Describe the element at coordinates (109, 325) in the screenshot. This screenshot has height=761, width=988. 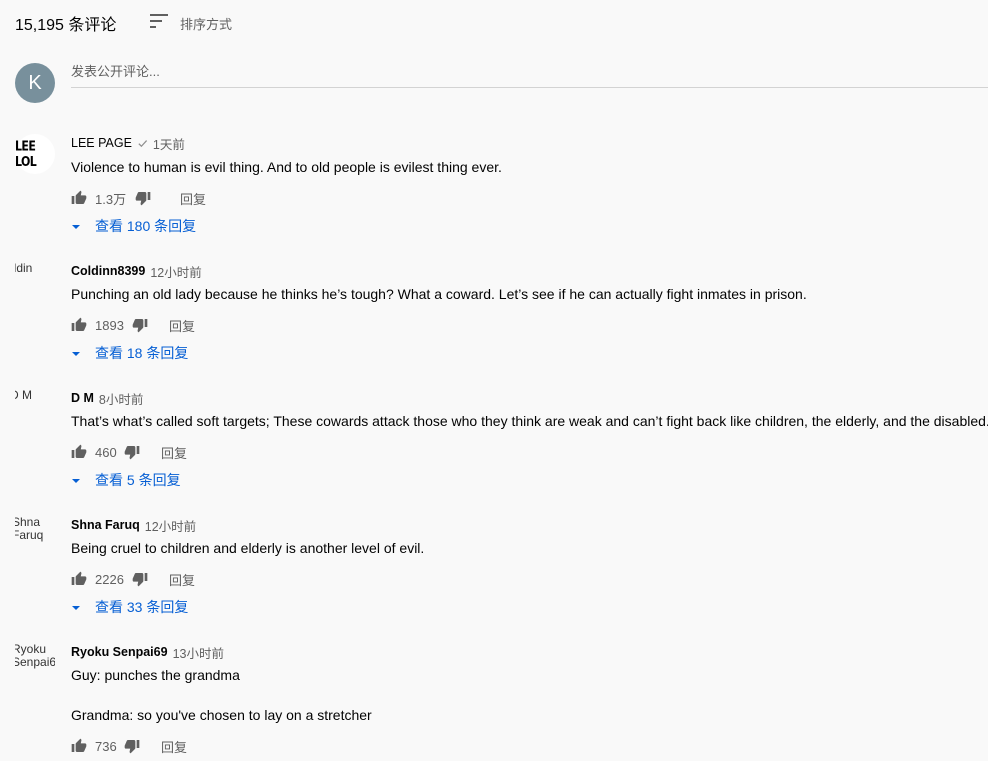
I see `like-count: 1893` at that location.